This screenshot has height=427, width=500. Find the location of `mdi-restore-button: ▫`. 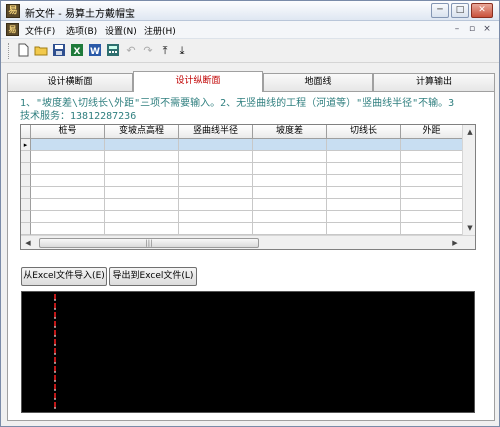

mdi-restore-button: ▫ is located at coordinates (472, 30).